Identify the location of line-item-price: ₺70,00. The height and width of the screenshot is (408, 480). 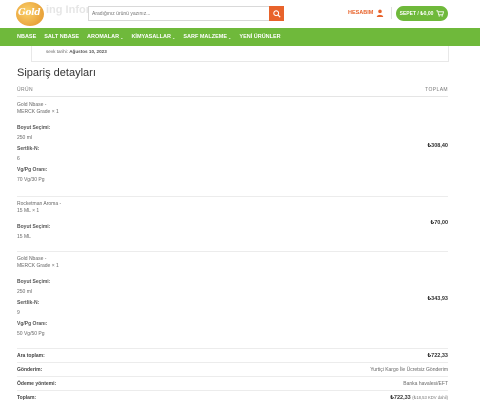
(439, 223).